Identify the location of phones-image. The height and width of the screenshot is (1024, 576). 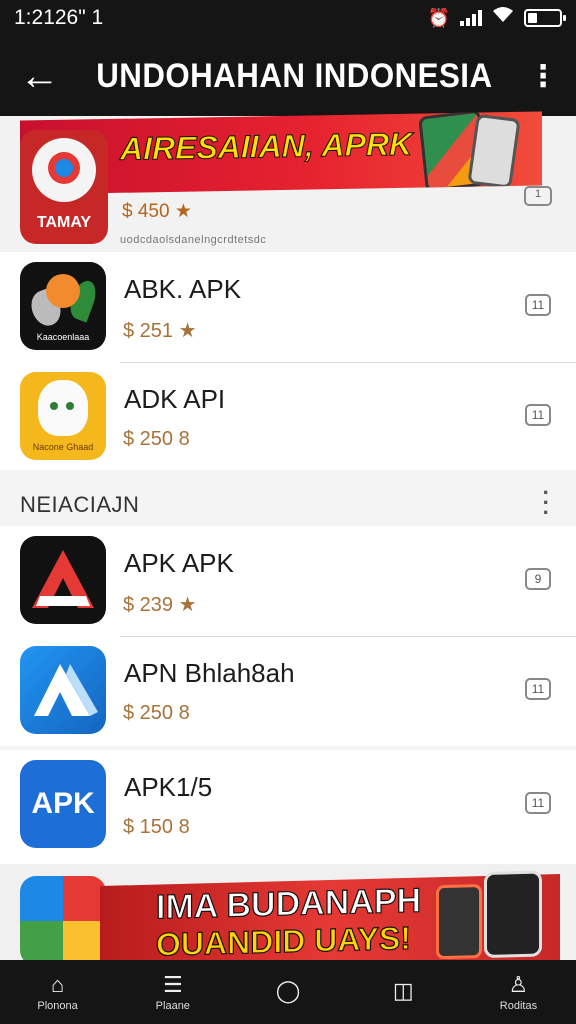
(469, 152).